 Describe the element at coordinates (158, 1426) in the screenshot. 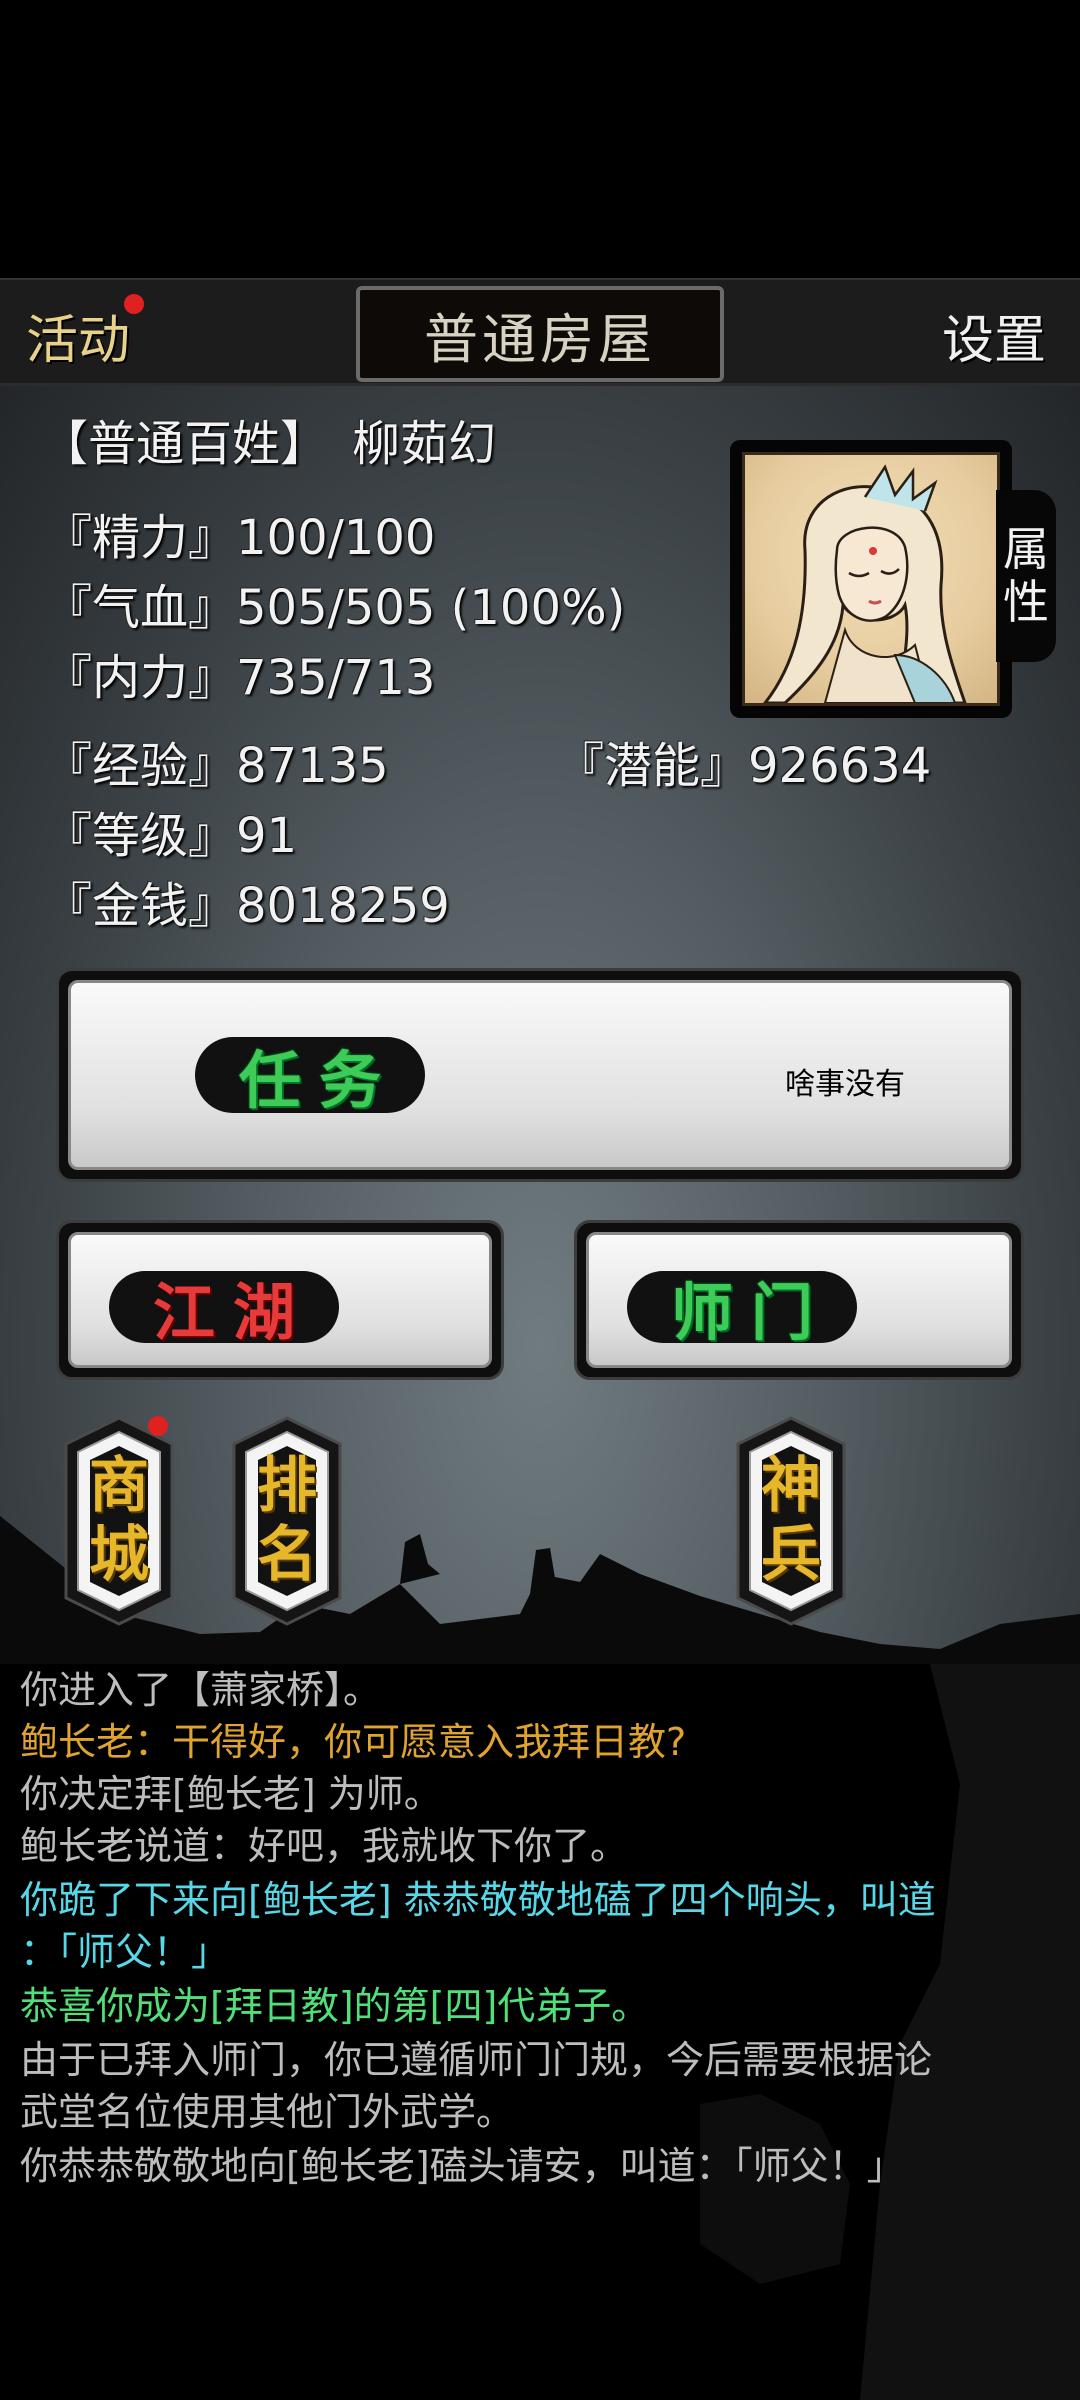

I see `shop-notification-dot` at that location.